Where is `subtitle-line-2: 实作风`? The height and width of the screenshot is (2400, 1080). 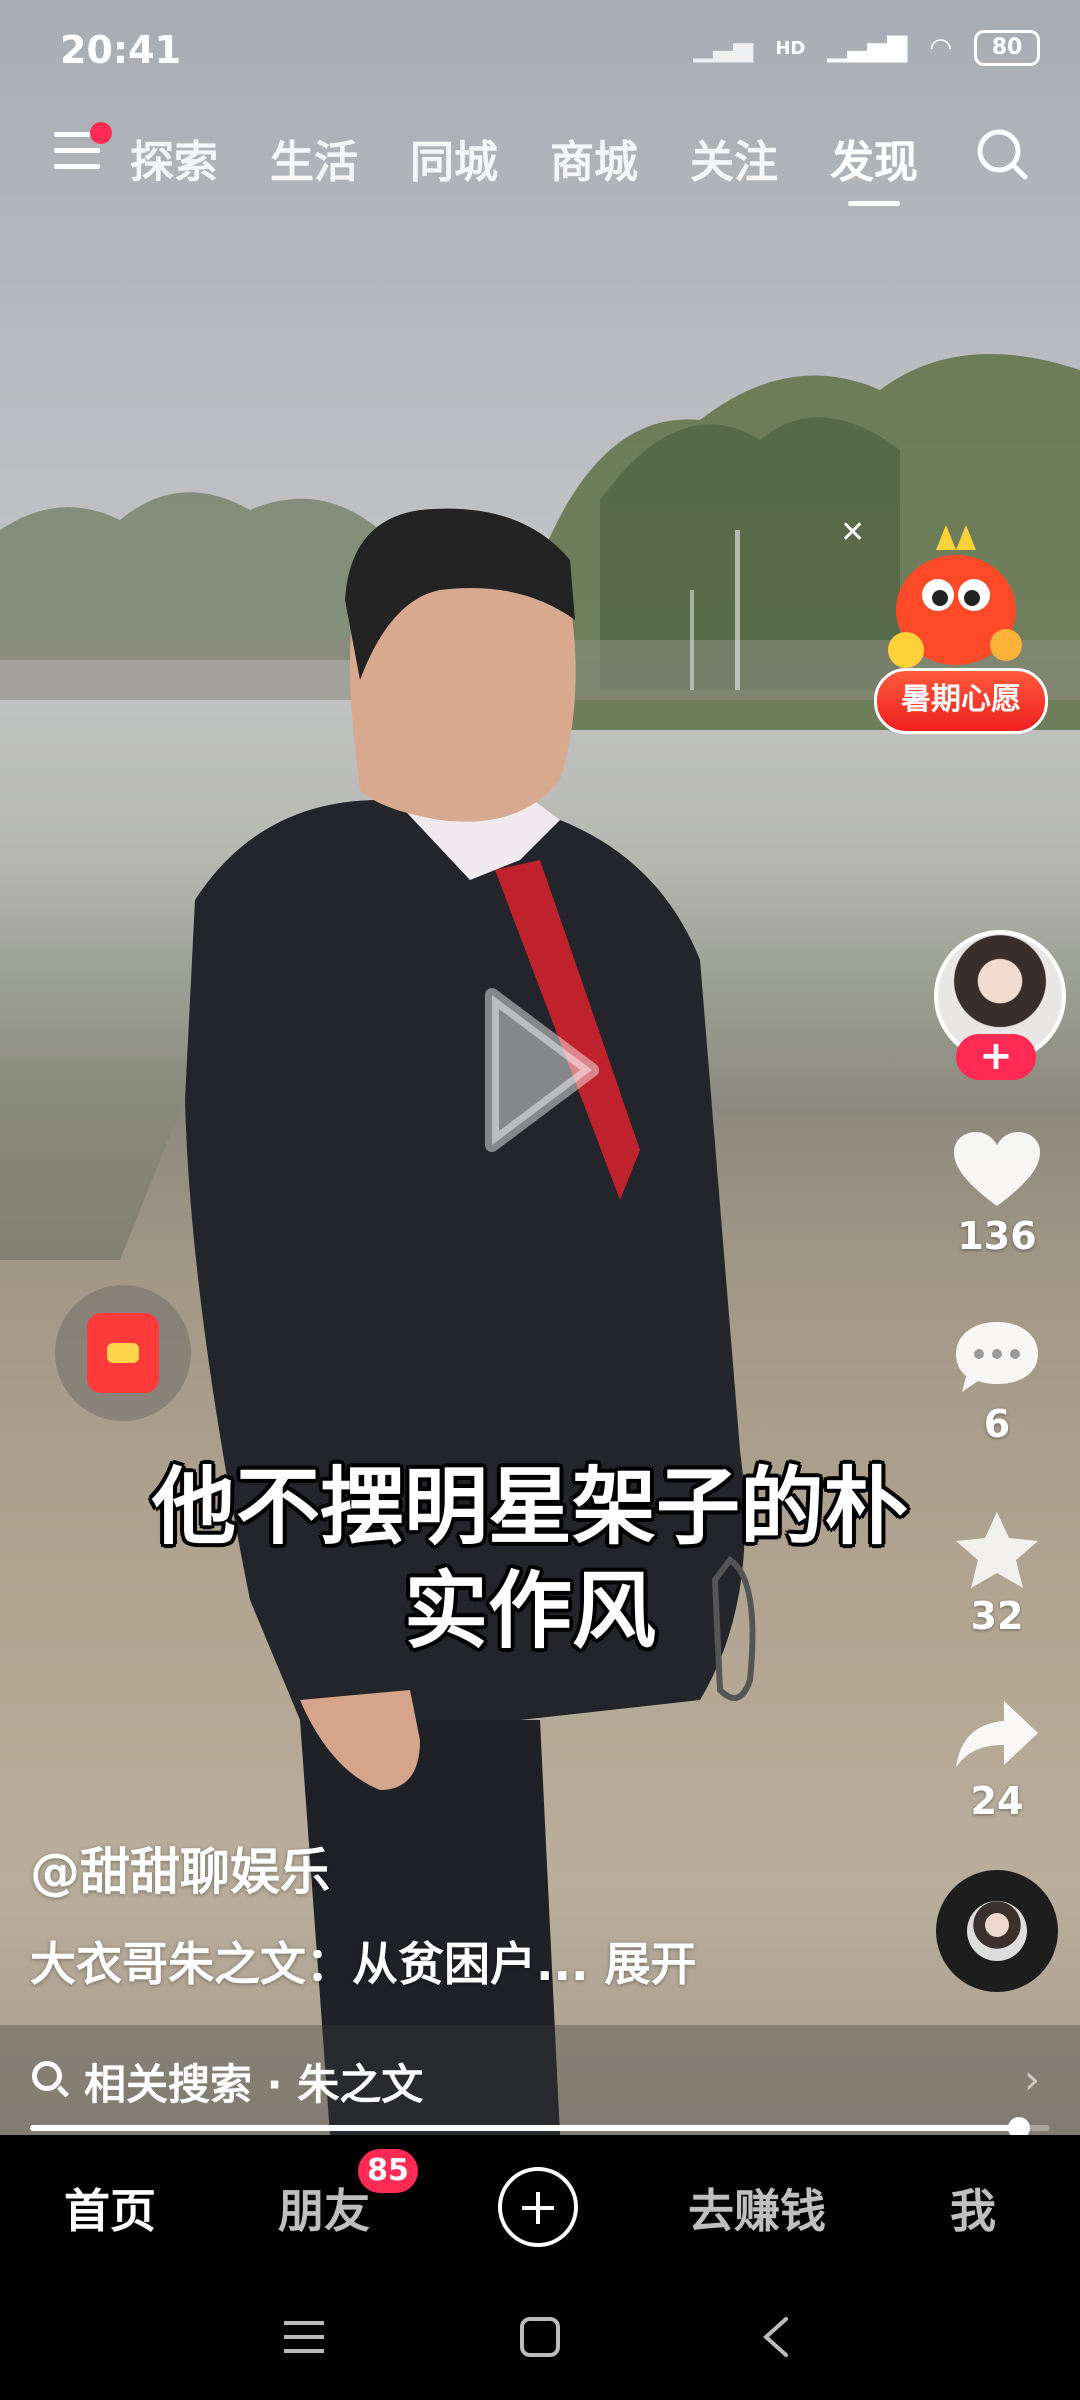
subtitle-line-2: 实作风 is located at coordinates (529, 1610).